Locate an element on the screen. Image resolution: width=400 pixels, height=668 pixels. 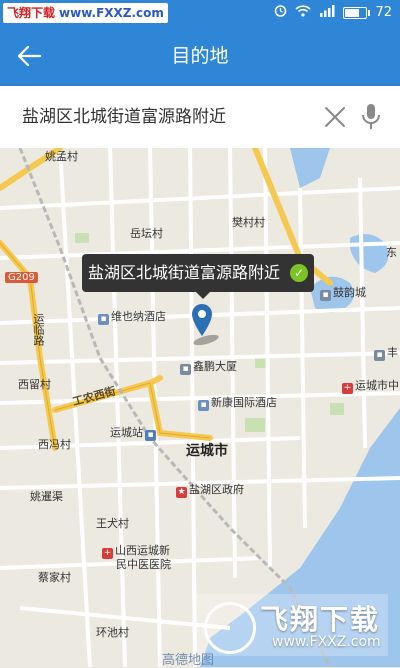
header: 目的地 is located at coordinates (200, 56).